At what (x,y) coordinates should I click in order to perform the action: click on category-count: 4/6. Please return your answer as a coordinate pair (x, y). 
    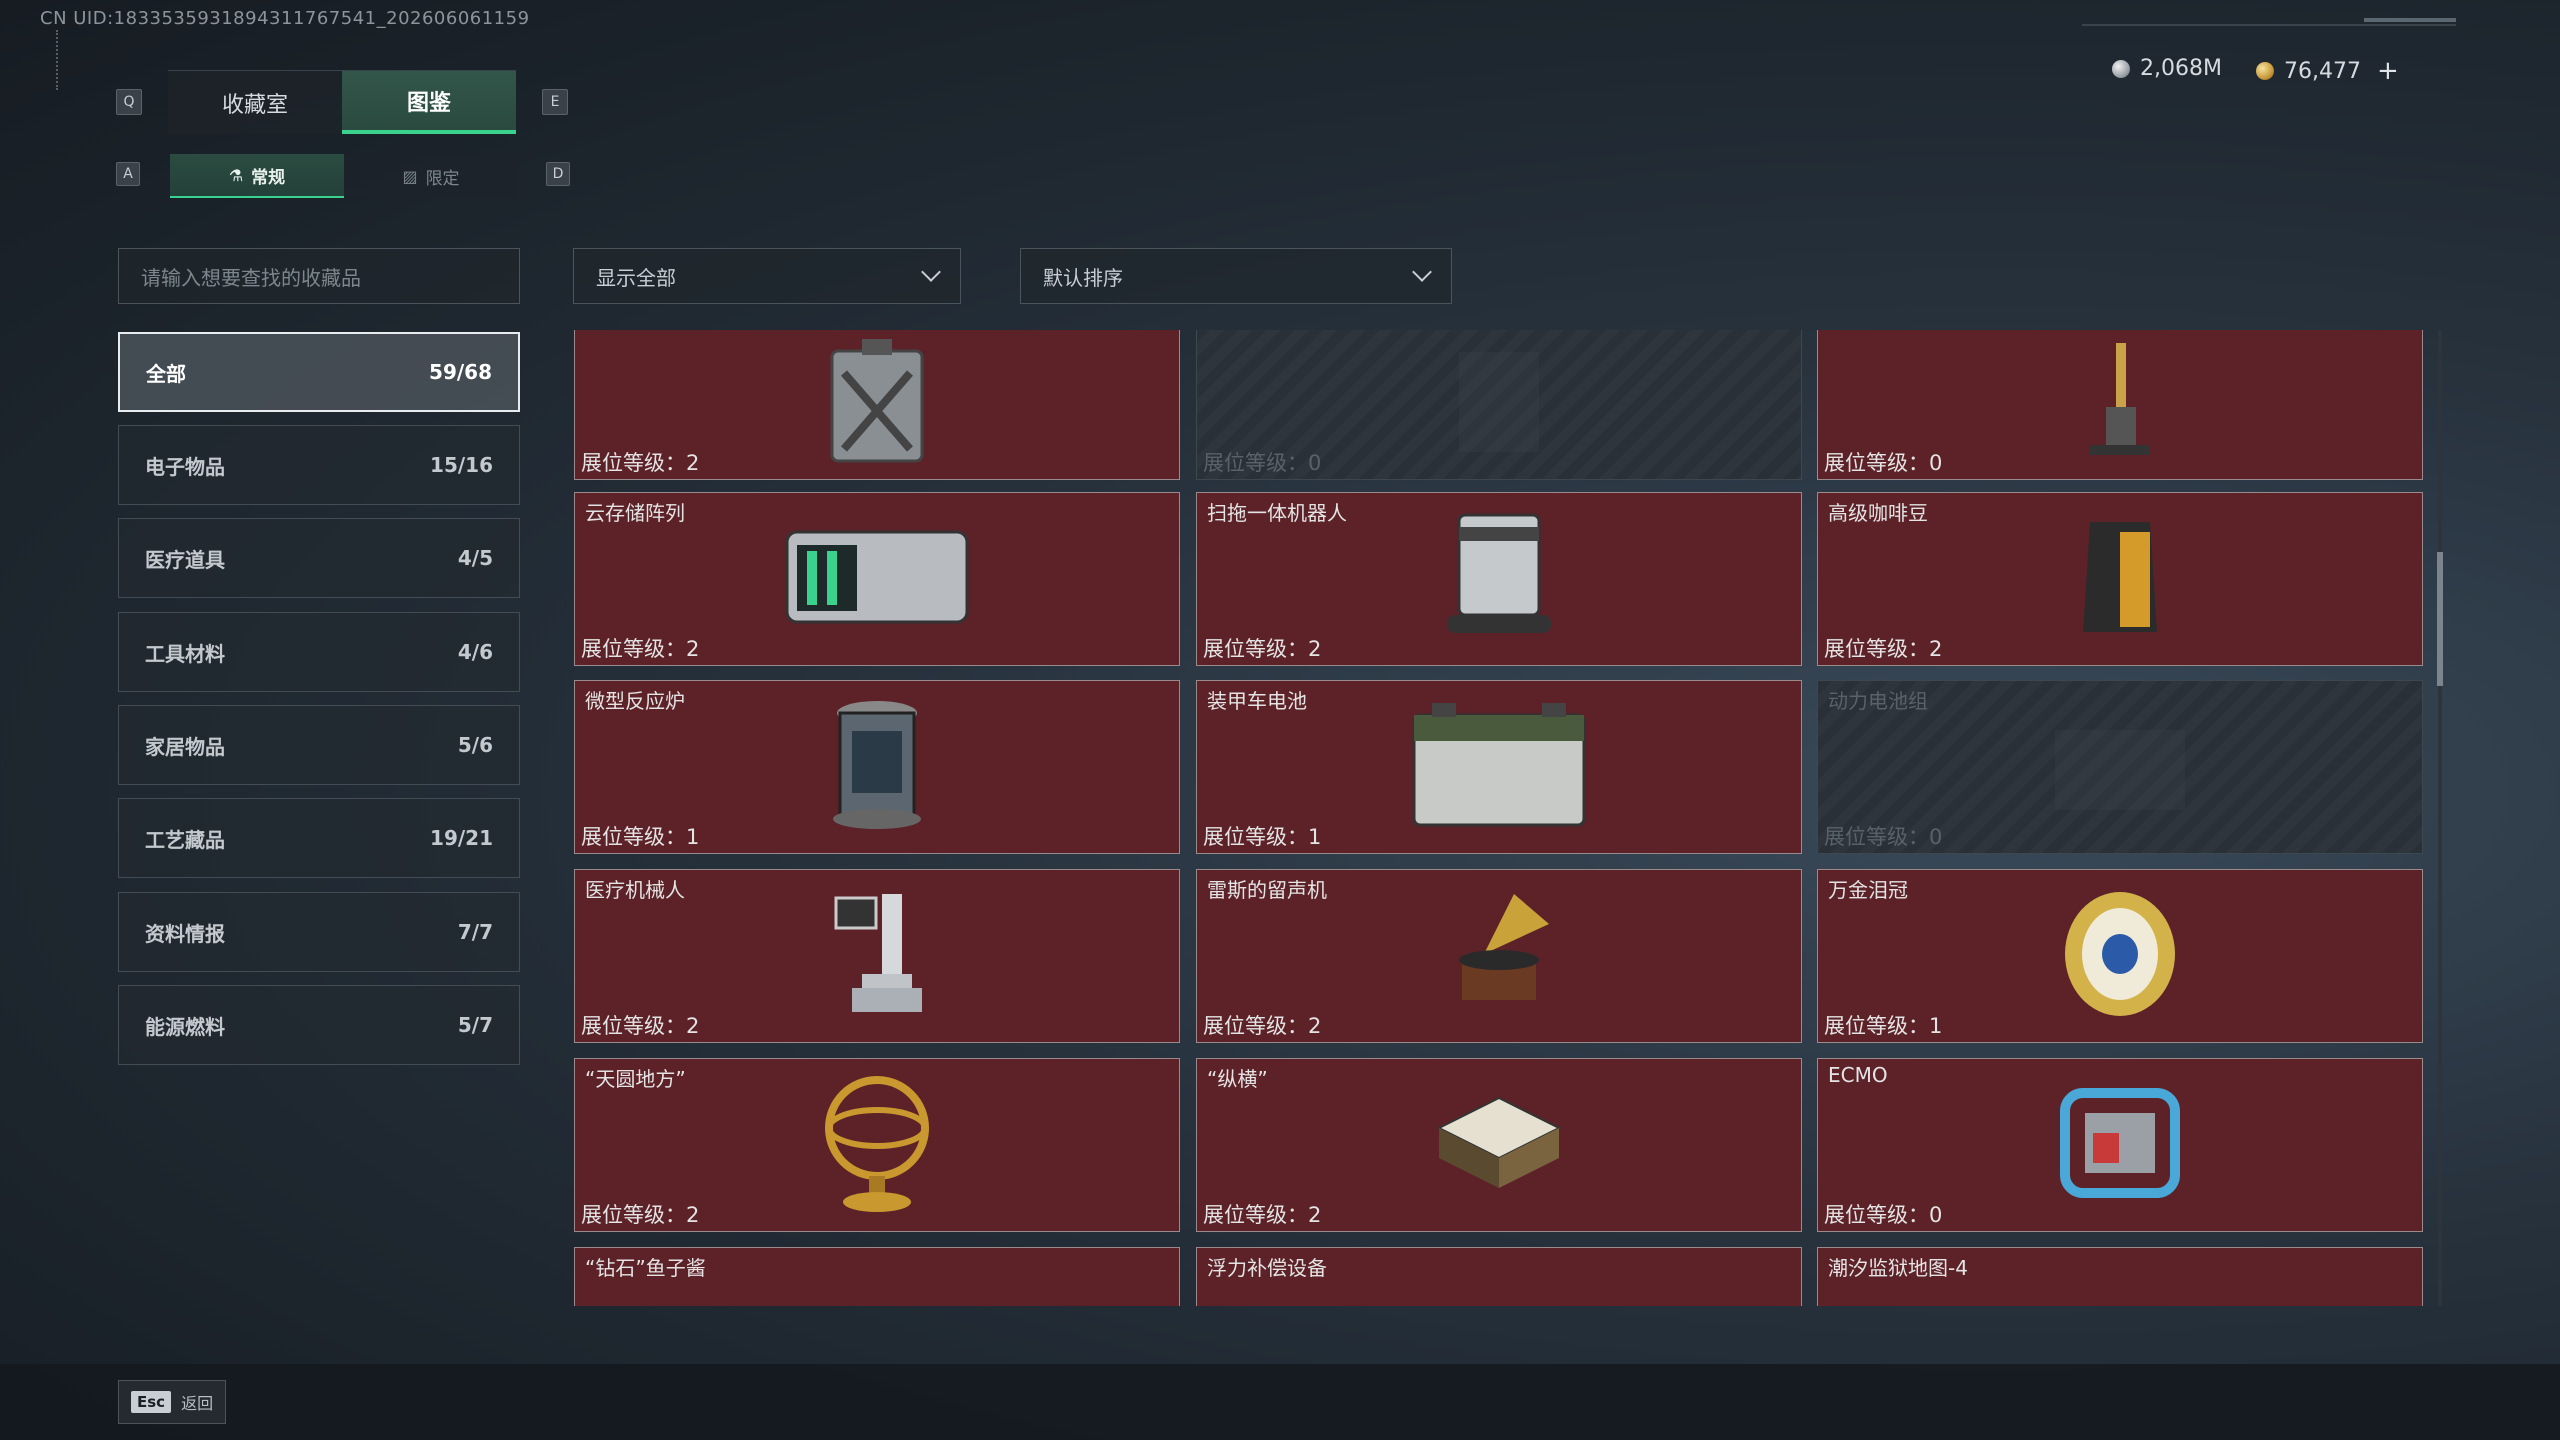
    Looking at the image, I should click on (475, 652).